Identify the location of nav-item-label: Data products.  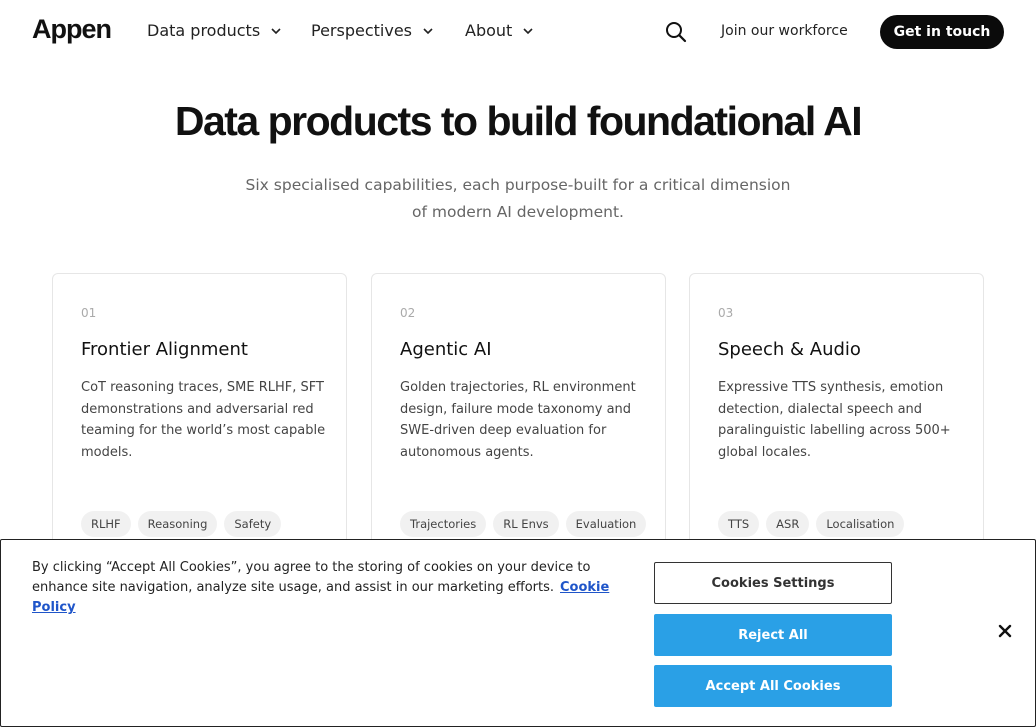
(204, 30).